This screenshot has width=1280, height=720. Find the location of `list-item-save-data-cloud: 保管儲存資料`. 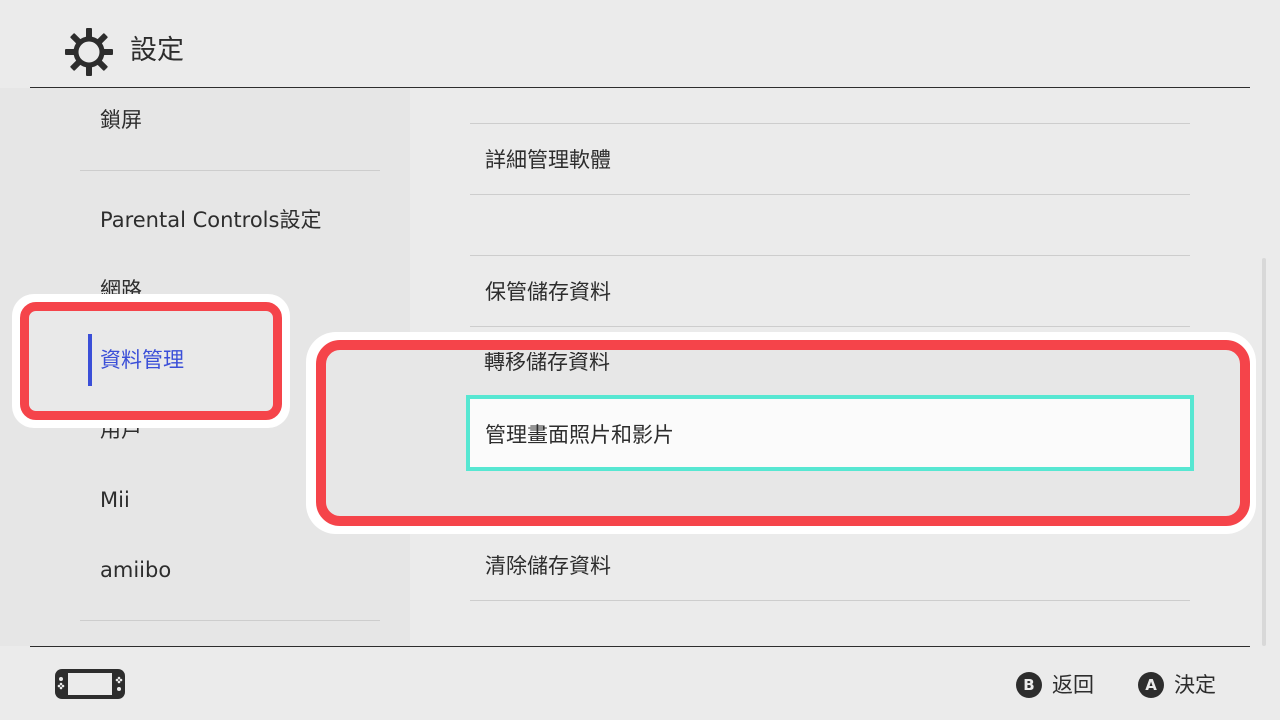

list-item-save-data-cloud: 保管儲存資料 is located at coordinates (548, 292).